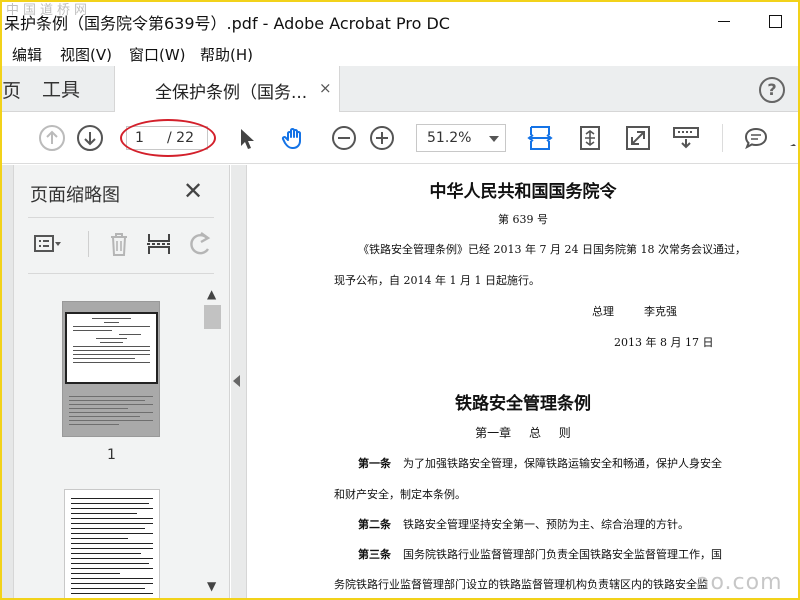 Image resolution: width=800 pixels, height=600 pixels. I want to click on fit-page-icon, so click(590, 138).